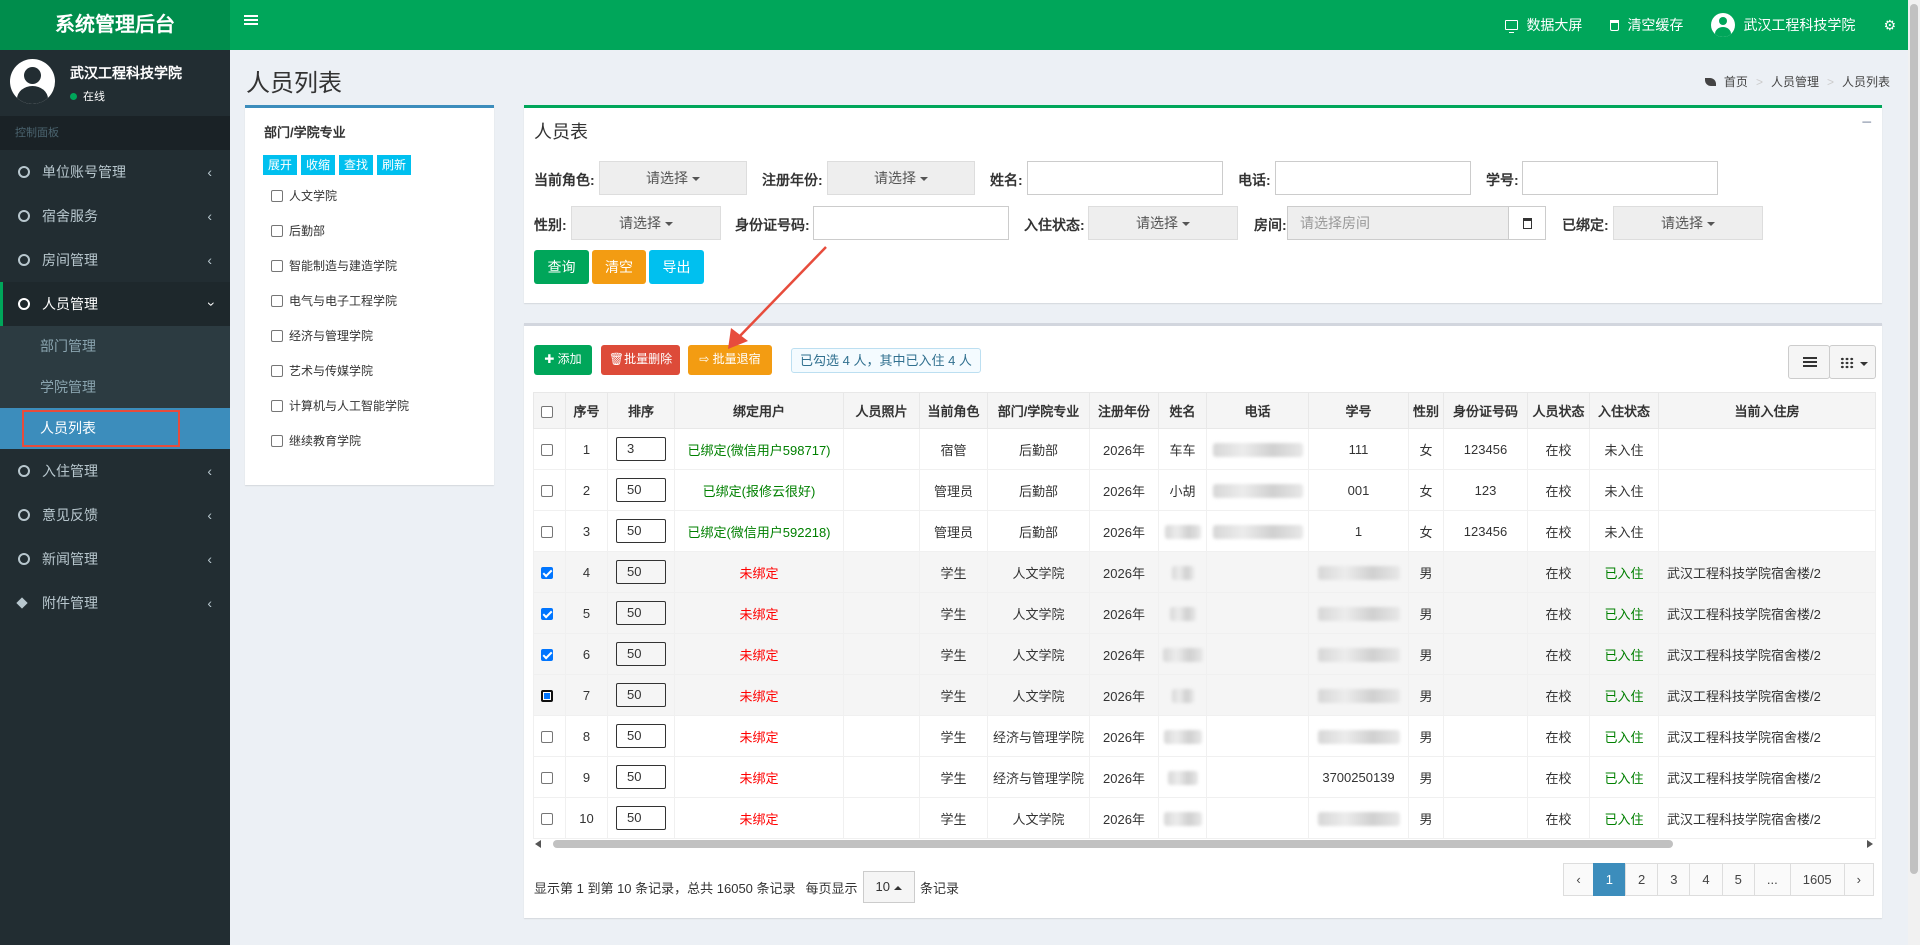 The height and width of the screenshot is (945, 1920). I want to click on page-size-select: 10, so click(888, 887).